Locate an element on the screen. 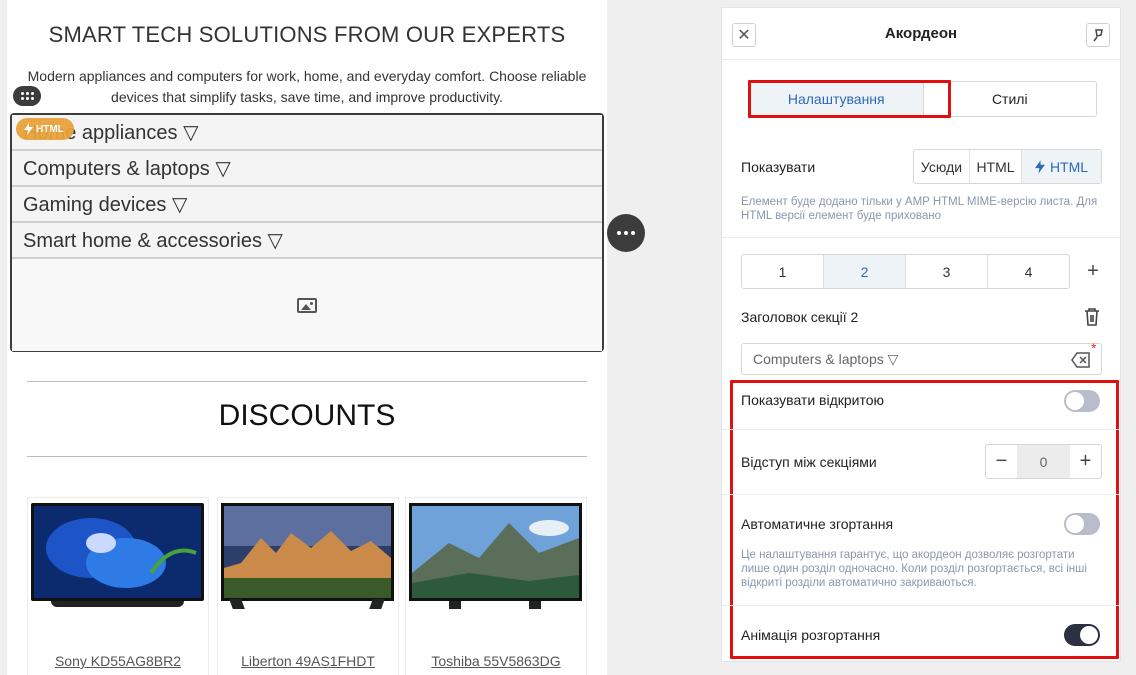 This screenshot has width=1136, height=675. spacing-stepper: − 0 + is located at coordinates (1043, 461).